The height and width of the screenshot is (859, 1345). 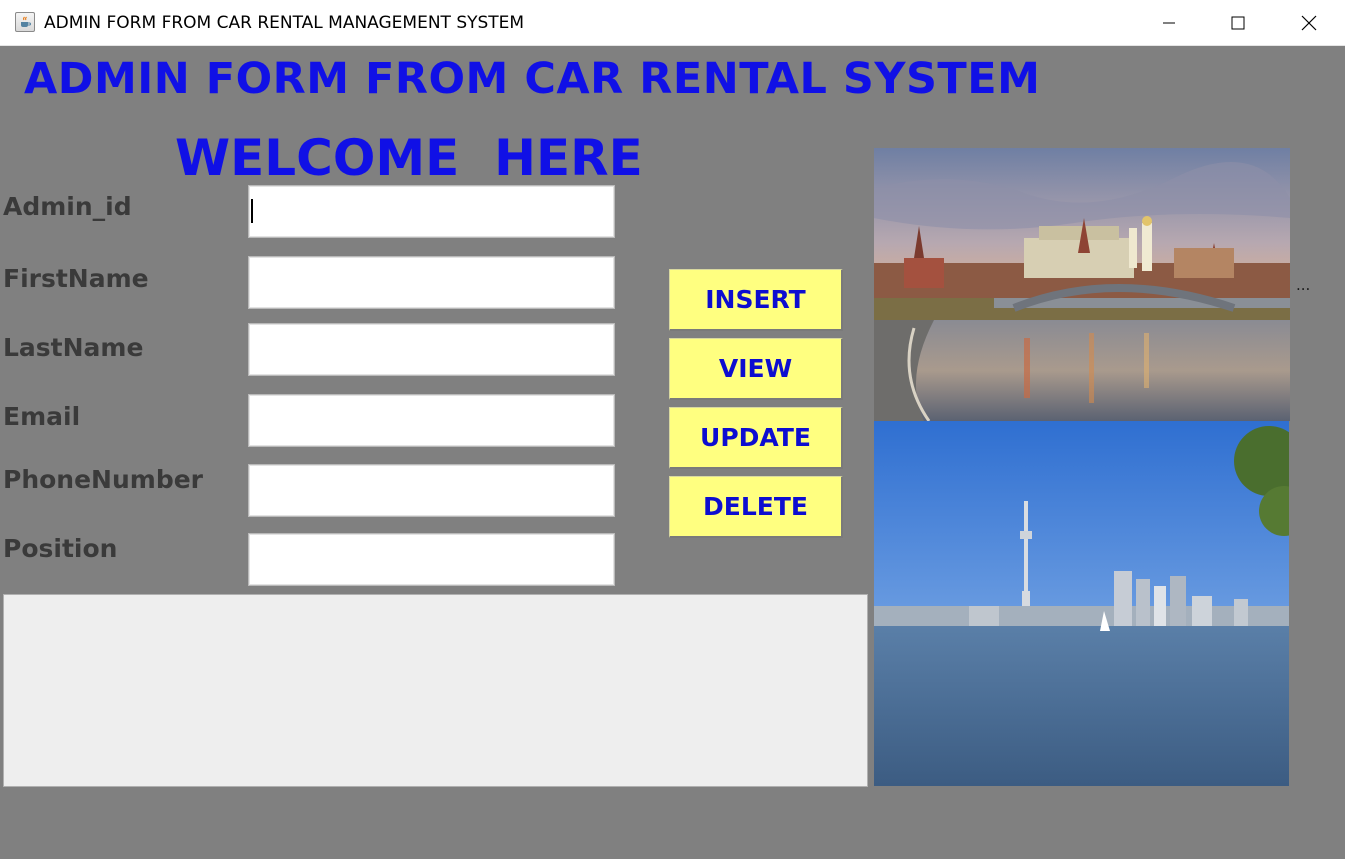 I want to click on position-input, so click(x=431, y=559).